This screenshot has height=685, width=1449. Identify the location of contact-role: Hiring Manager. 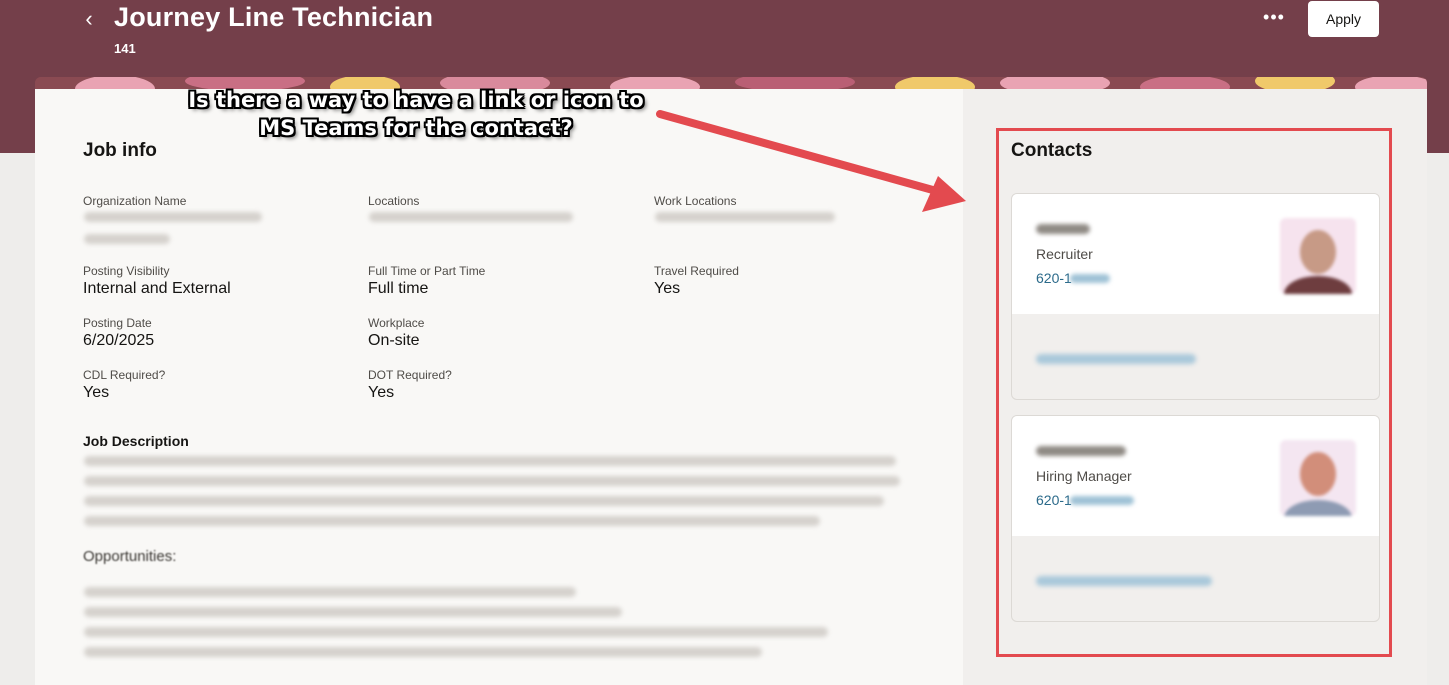
(1084, 476).